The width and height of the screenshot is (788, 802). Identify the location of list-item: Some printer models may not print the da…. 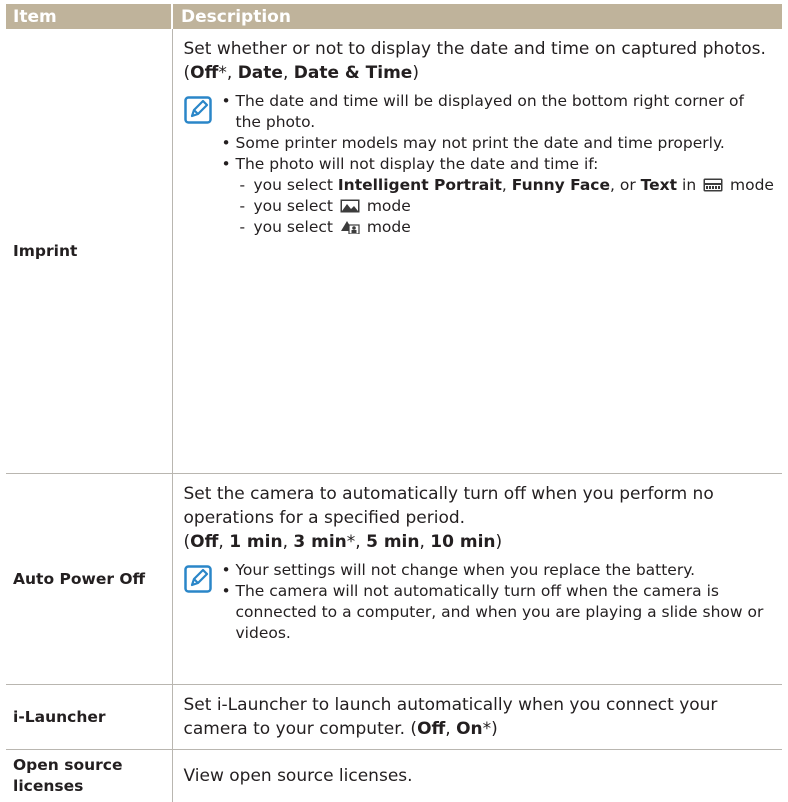
(498, 143).